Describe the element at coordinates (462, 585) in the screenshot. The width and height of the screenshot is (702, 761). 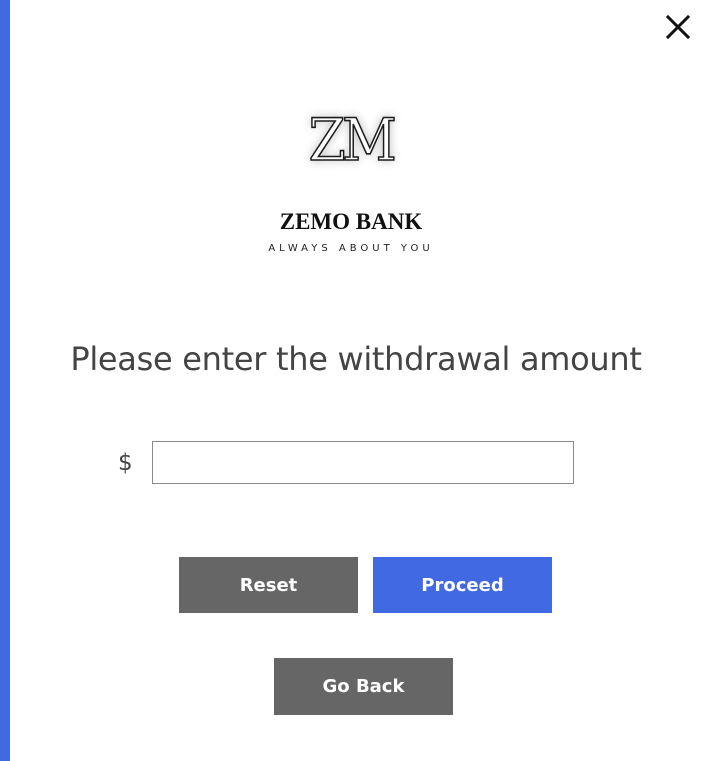
I see `proceed-button: Proceed` at that location.